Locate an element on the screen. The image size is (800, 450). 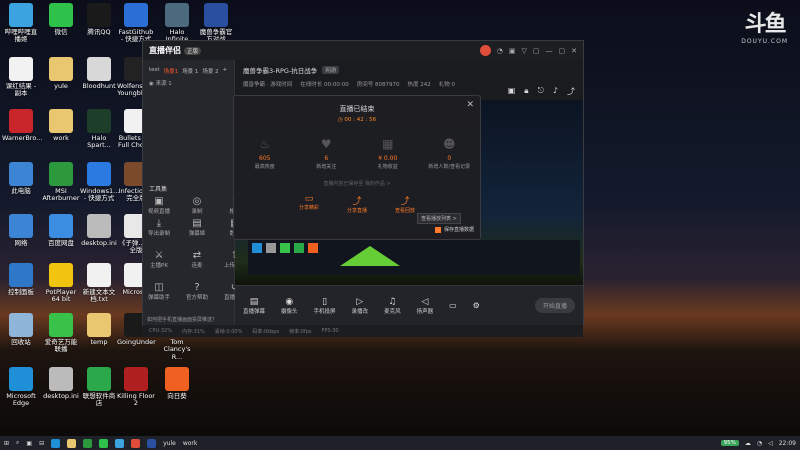
clock: 22:09 is located at coordinates (787, 443).